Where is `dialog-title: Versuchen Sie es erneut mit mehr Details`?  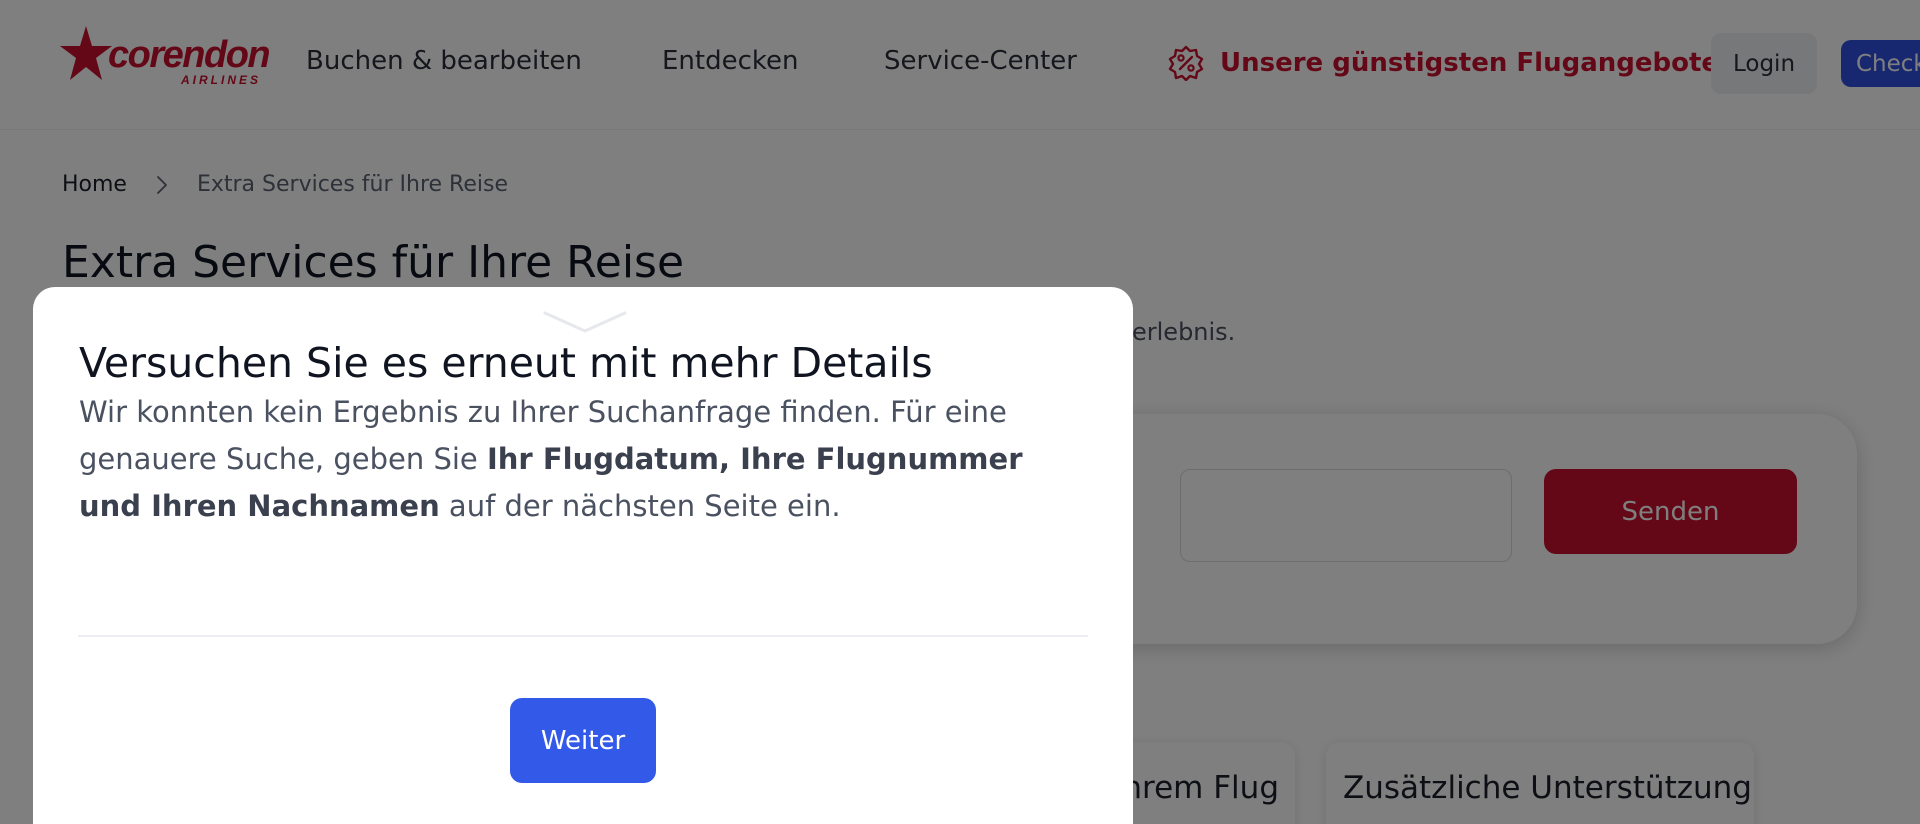
dialog-title: Versuchen Sie es erneut mit mehr Details is located at coordinates (506, 363).